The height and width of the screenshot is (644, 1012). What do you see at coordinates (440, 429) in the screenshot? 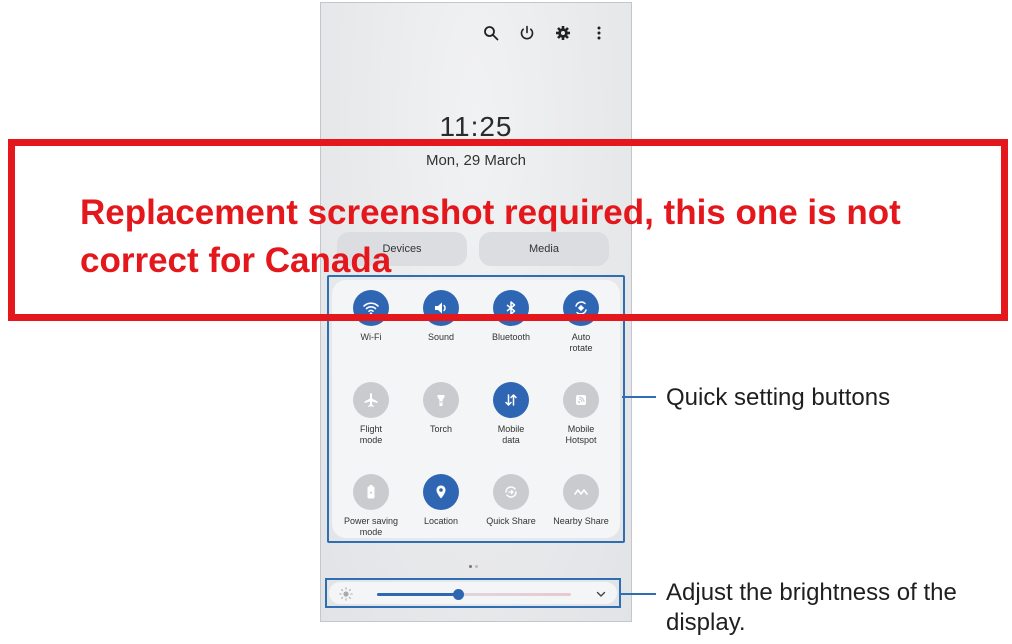
I see `tile-label: Torch` at bounding box center [440, 429].